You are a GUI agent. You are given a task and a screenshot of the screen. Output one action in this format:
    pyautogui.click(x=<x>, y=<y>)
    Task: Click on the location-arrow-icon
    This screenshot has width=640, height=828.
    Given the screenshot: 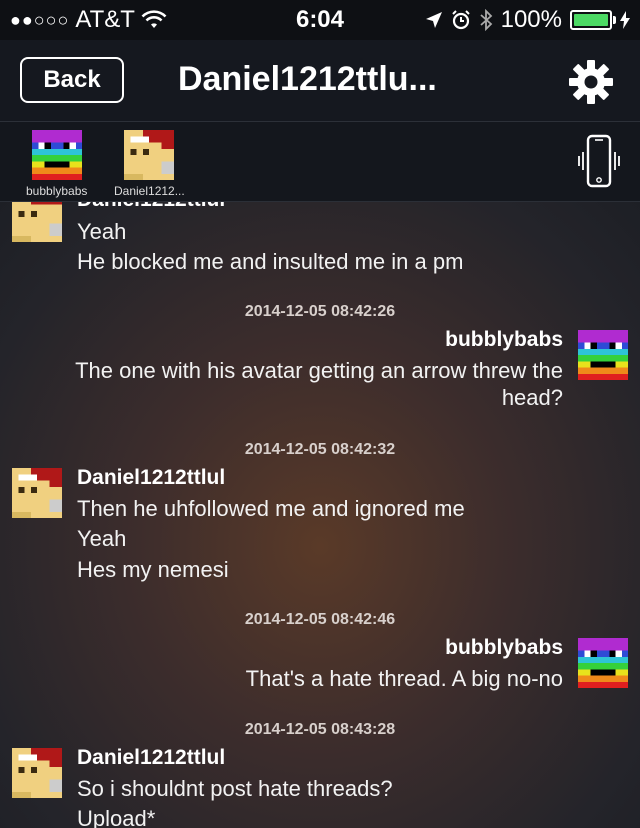 What is the action you would take?
    pyautogui.click(x=433, y=20)
    